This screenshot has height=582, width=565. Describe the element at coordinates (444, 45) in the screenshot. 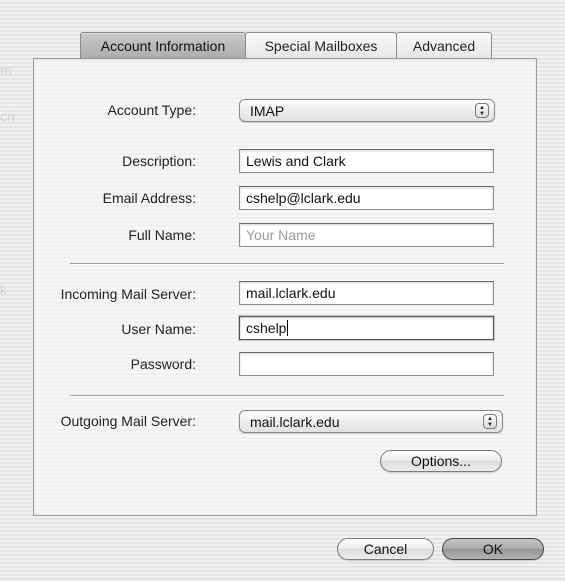

I see `tab-advanced: Advanced` at that location.